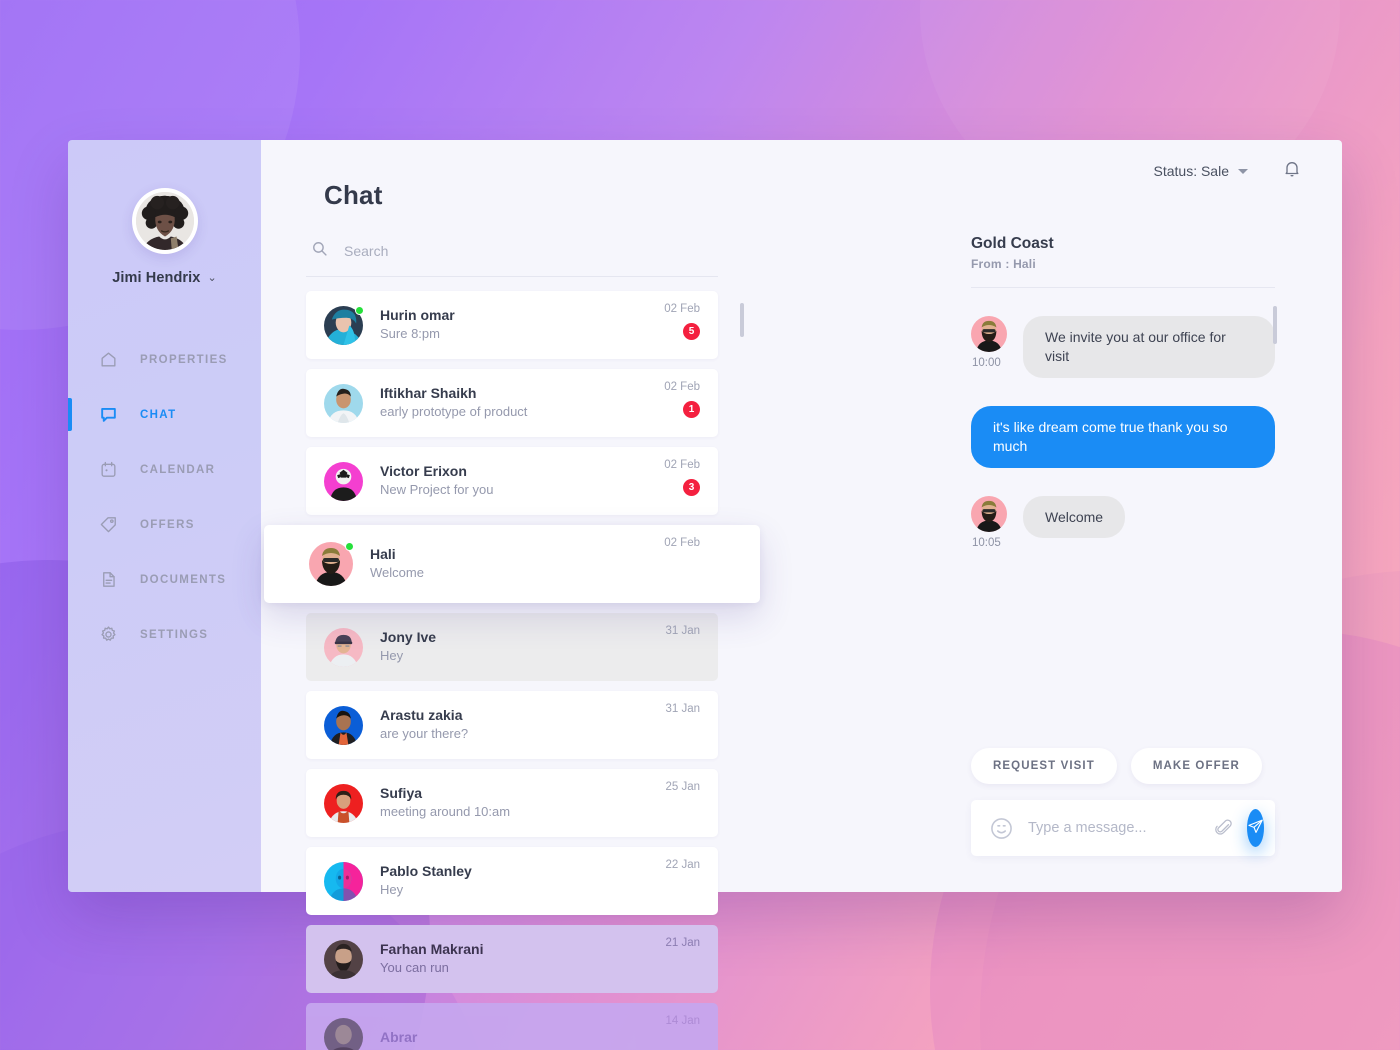  I want to click on calendar-icon, so click(108, 470).